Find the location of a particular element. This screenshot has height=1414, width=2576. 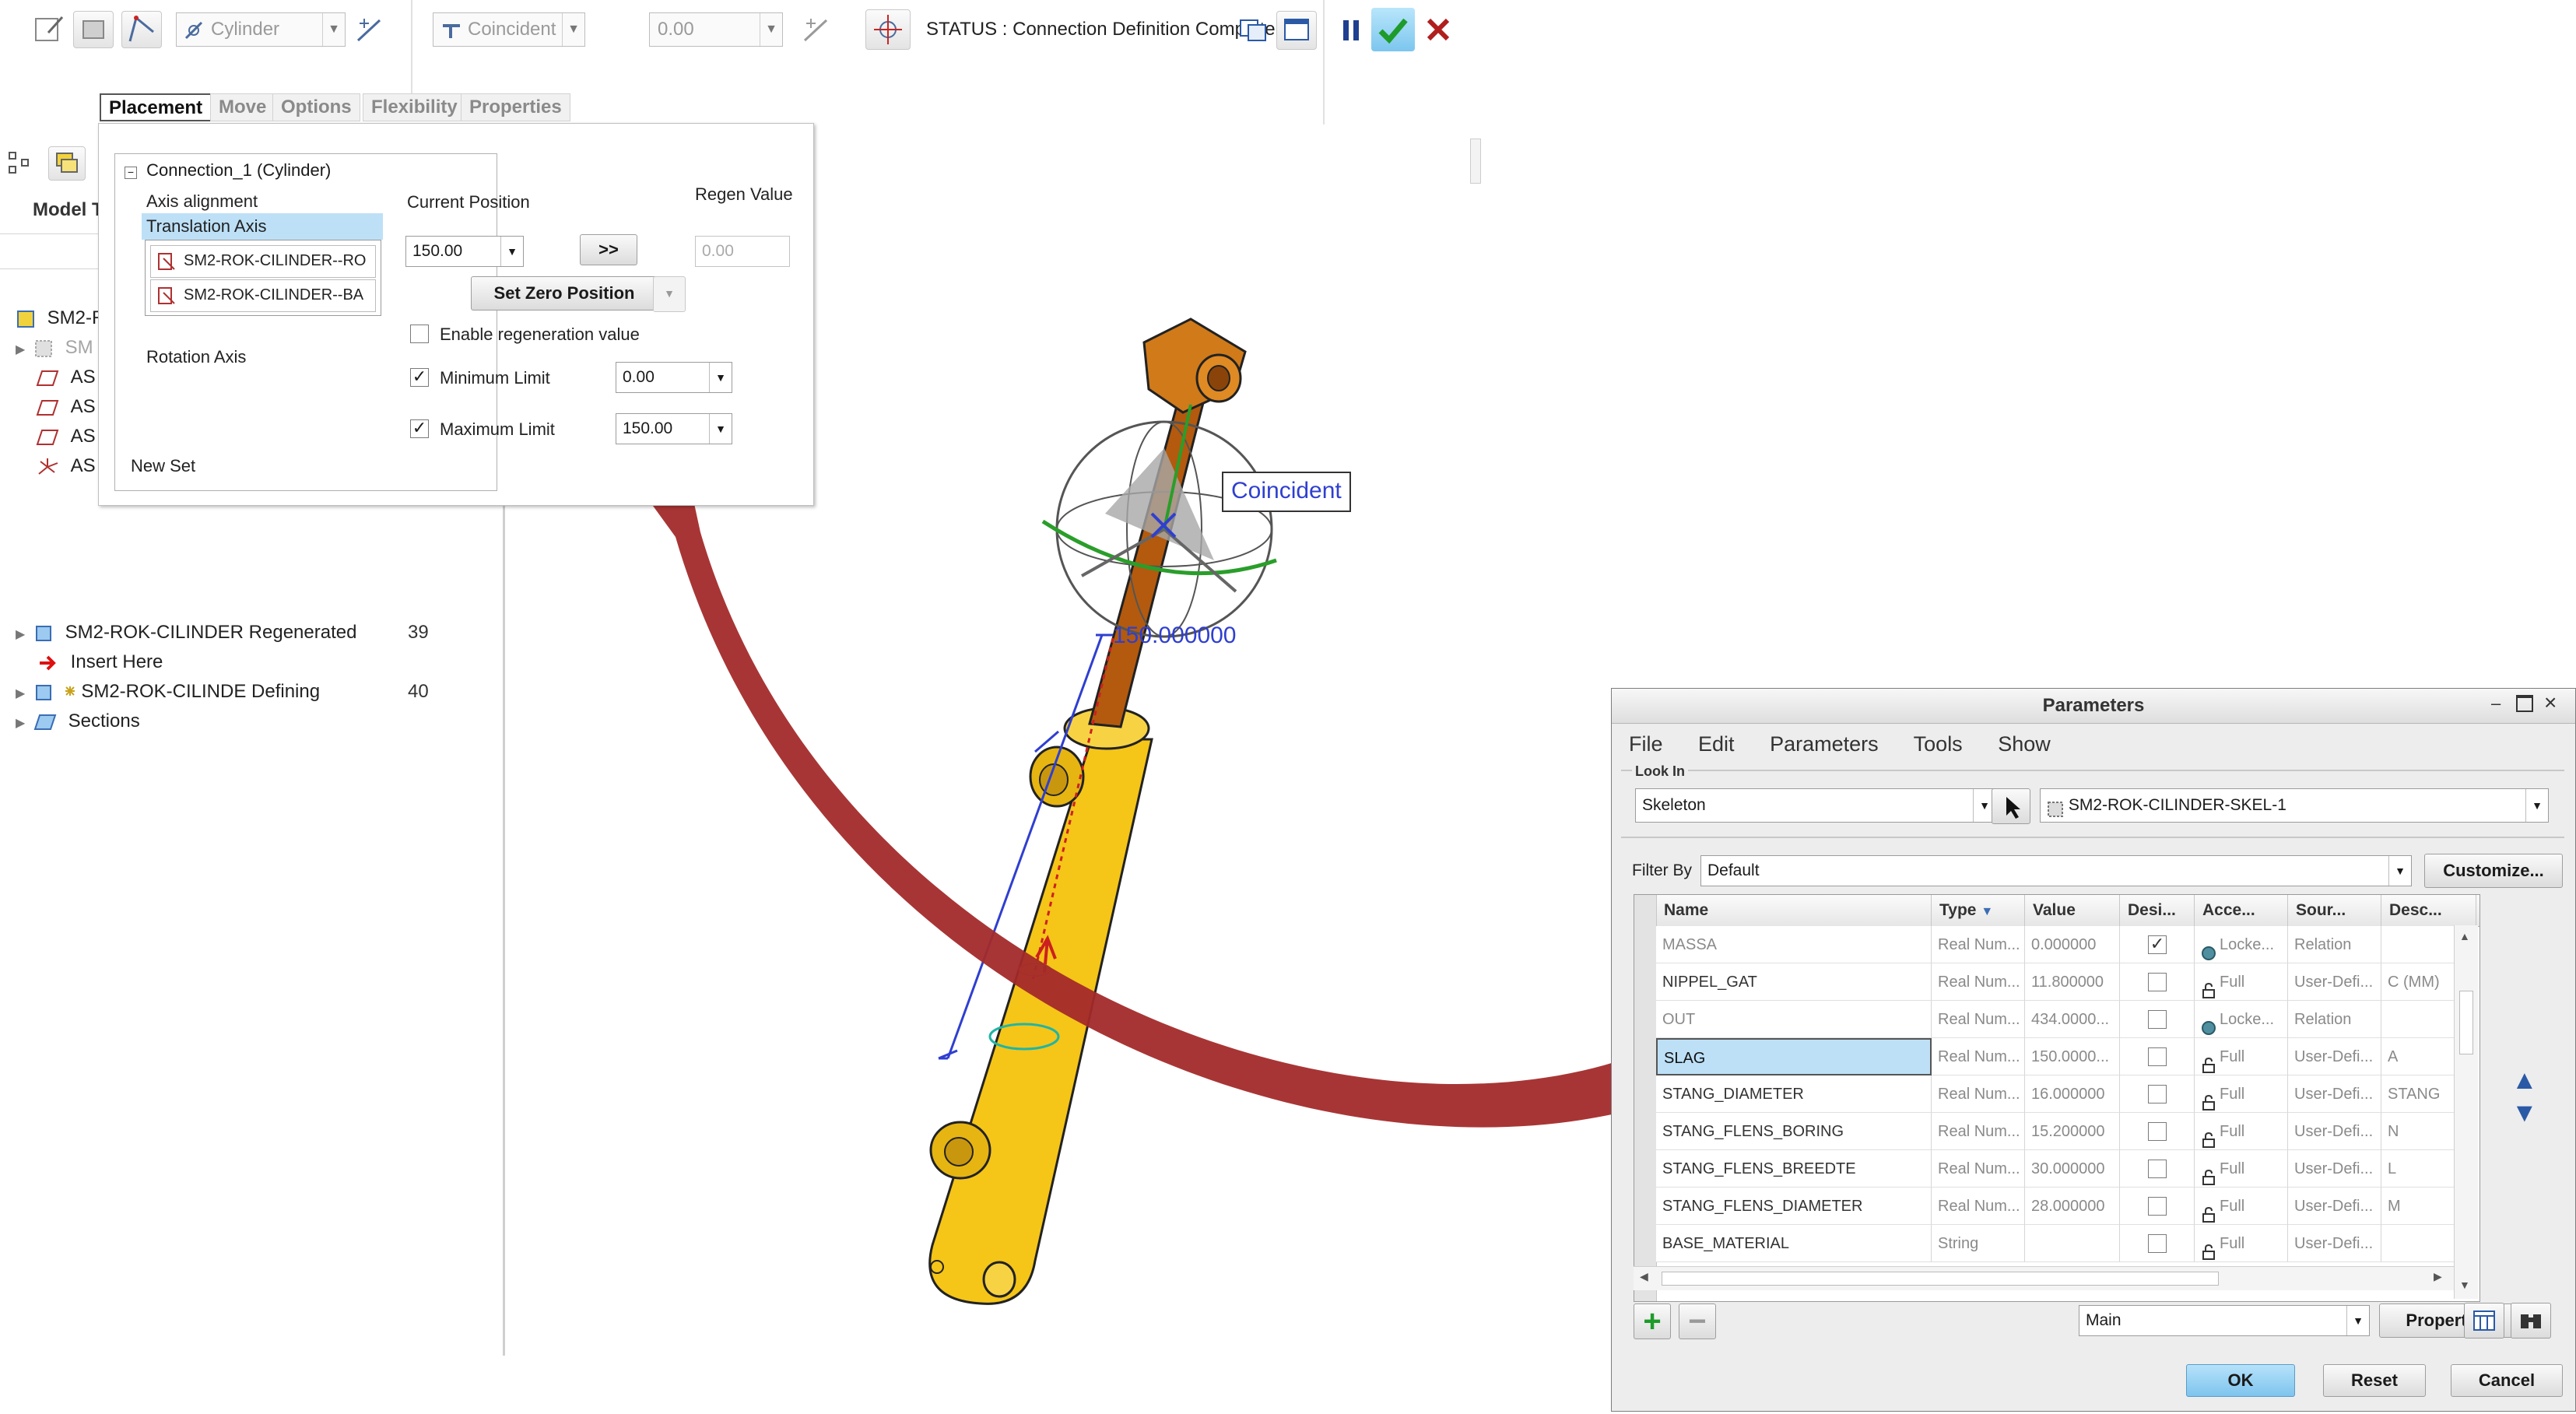

cell-value: 15.200000 is located at coordinates (2073, 1131).